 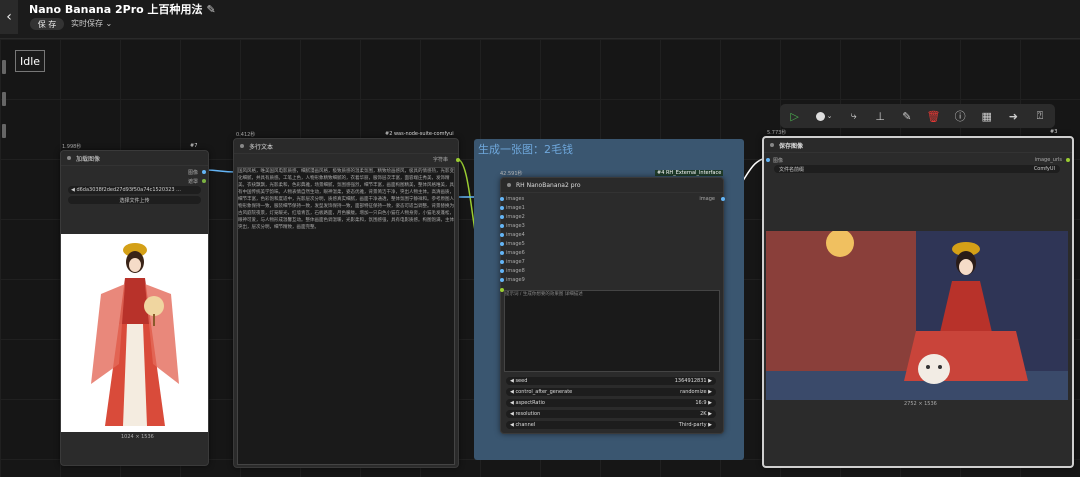 What do you see at coordinates (525, 149) in the screenshot?
I see `group-title: 生成一张图：2毛钱` at bounding box center [525, 149].